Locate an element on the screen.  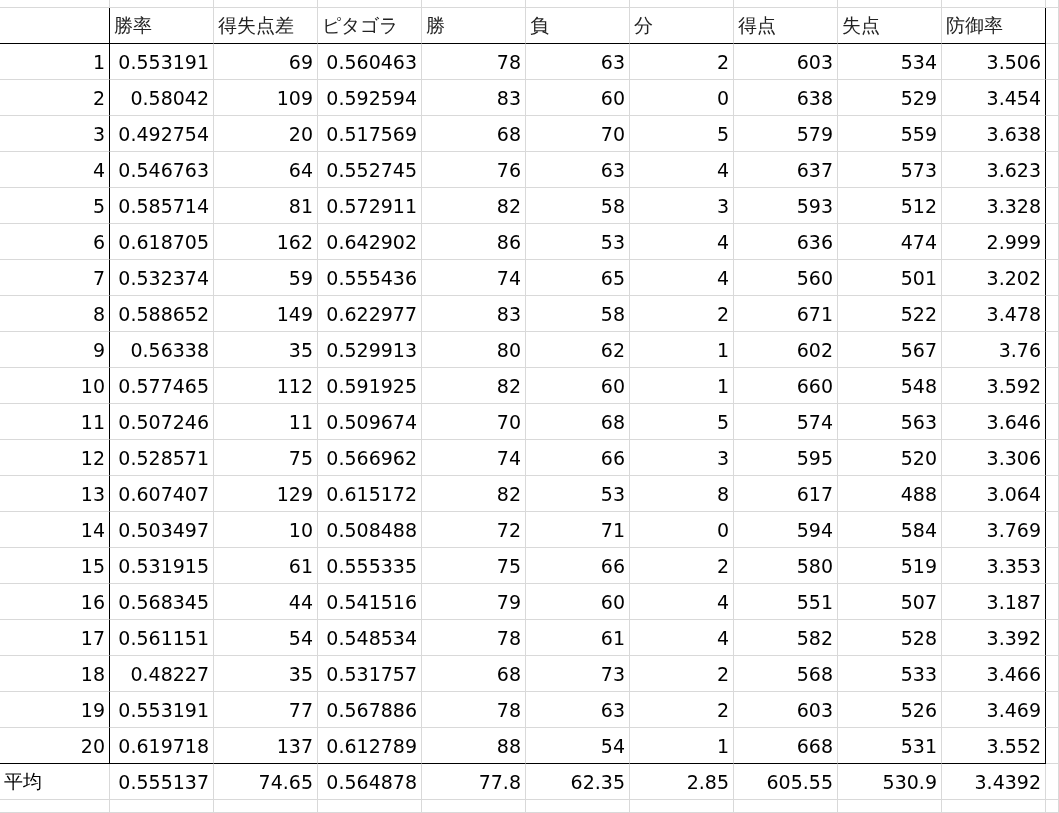
table-cell: 563 is located at coordinates (890, 422).